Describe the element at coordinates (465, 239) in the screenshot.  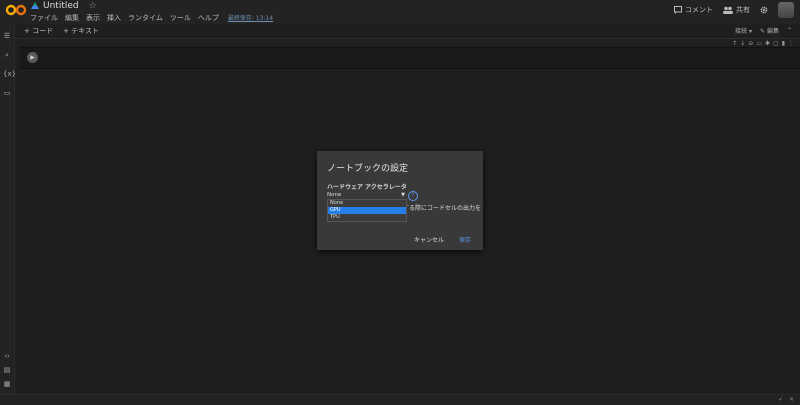
I see `save-button: 保存` at that location.